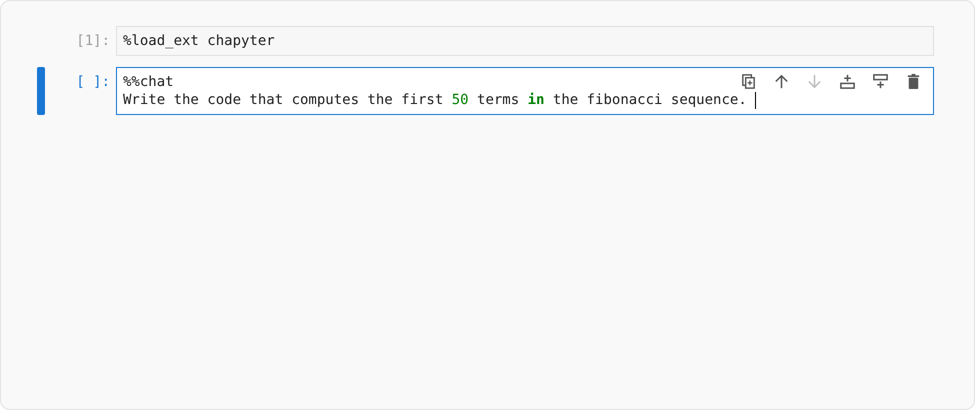  I want to click on active-cell-marker, so click(41, 91).